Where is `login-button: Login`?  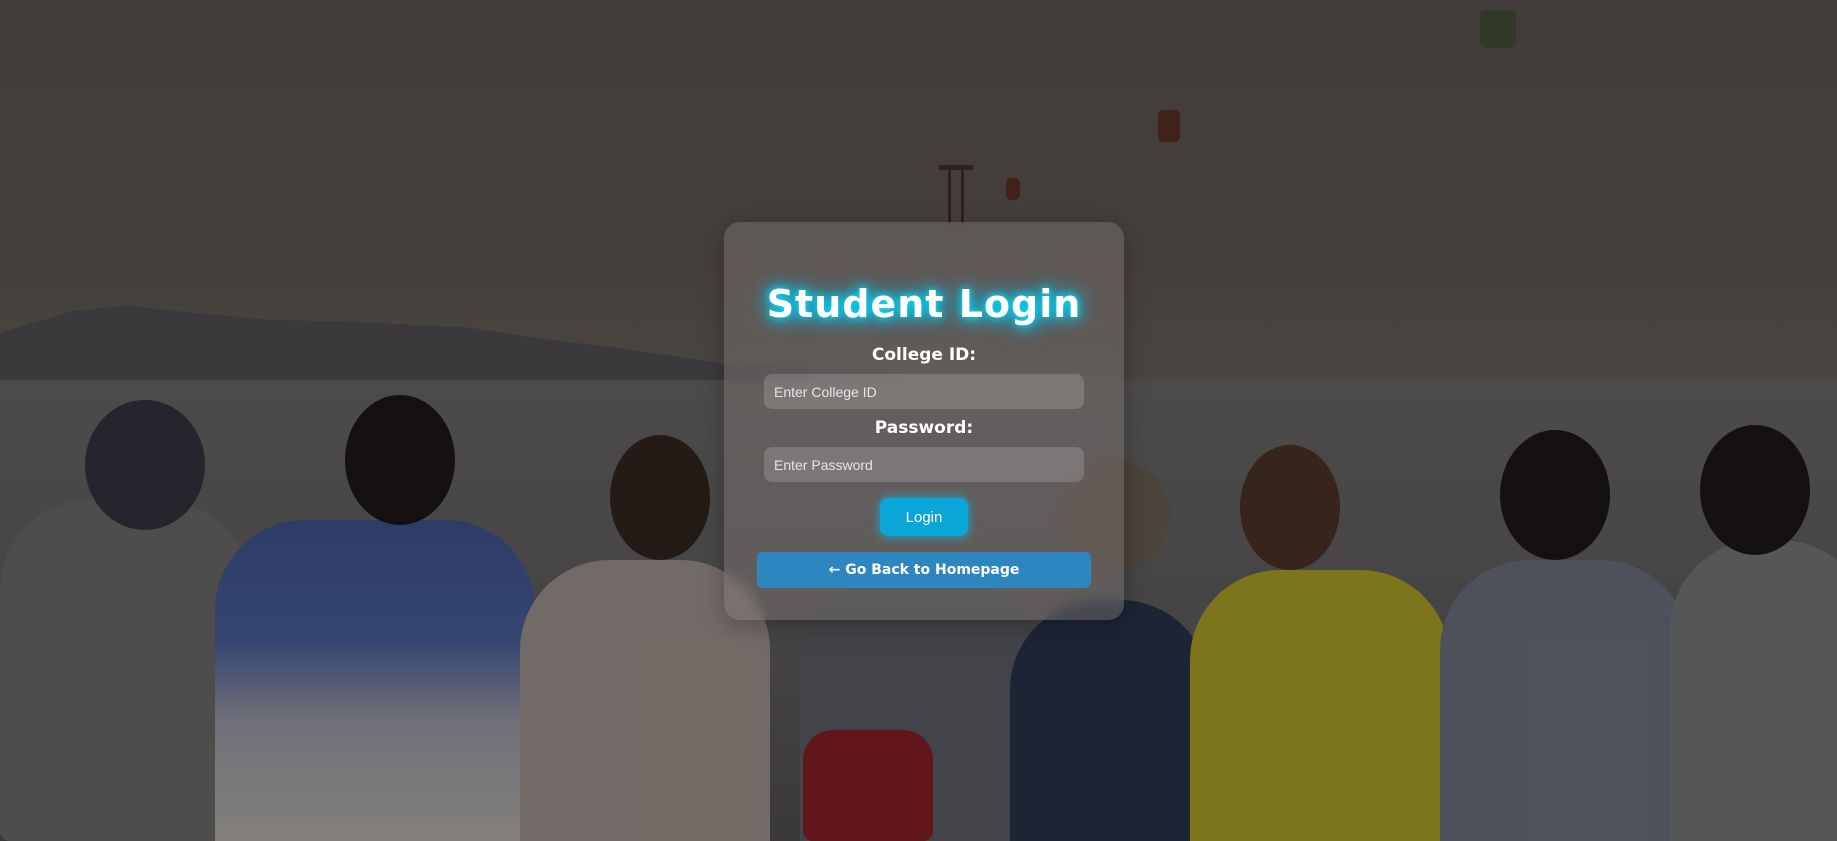 login-button: Login is located at coordinates (924, 517).